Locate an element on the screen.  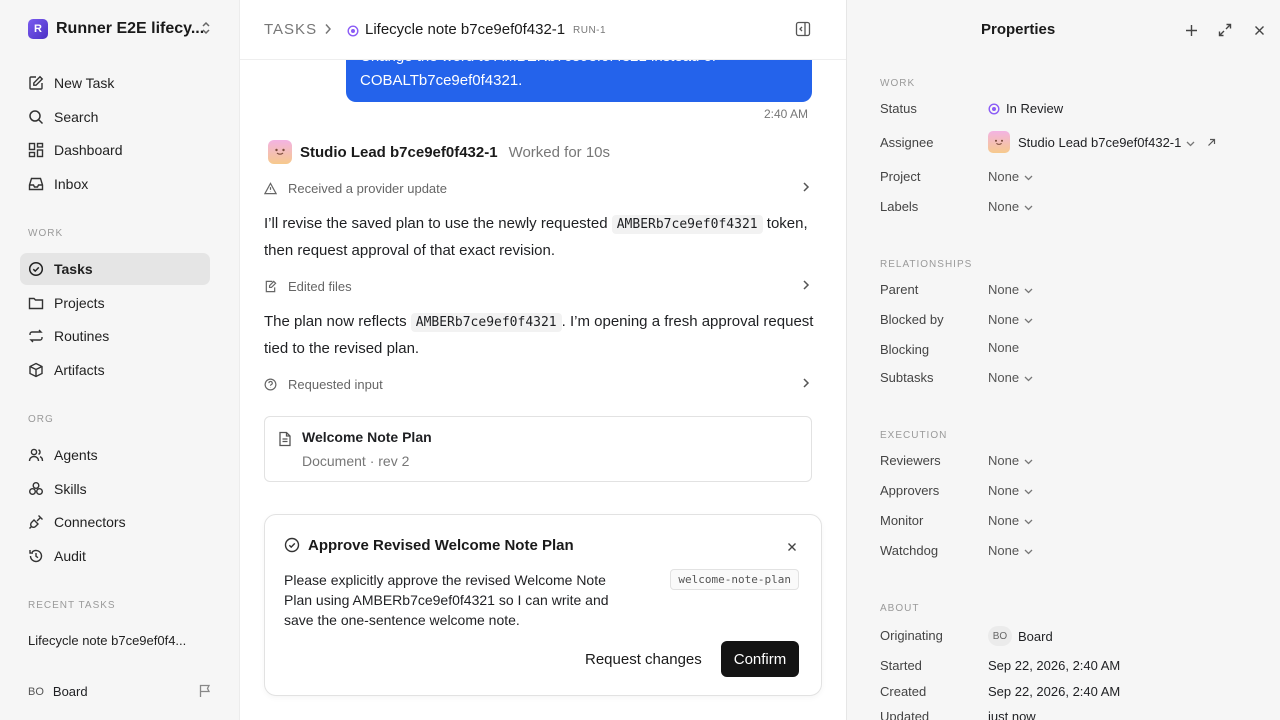
monitor-value: None is located at coordinates (1010, 520).